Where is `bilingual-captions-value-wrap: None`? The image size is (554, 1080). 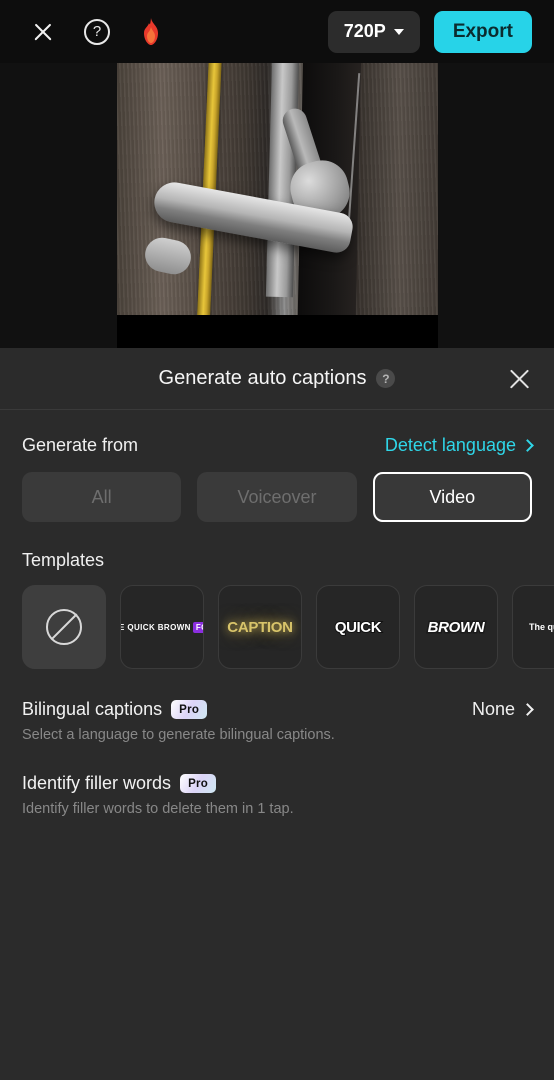
bilingual-captions-value-wrap: None is located at coordinates (502, 709).